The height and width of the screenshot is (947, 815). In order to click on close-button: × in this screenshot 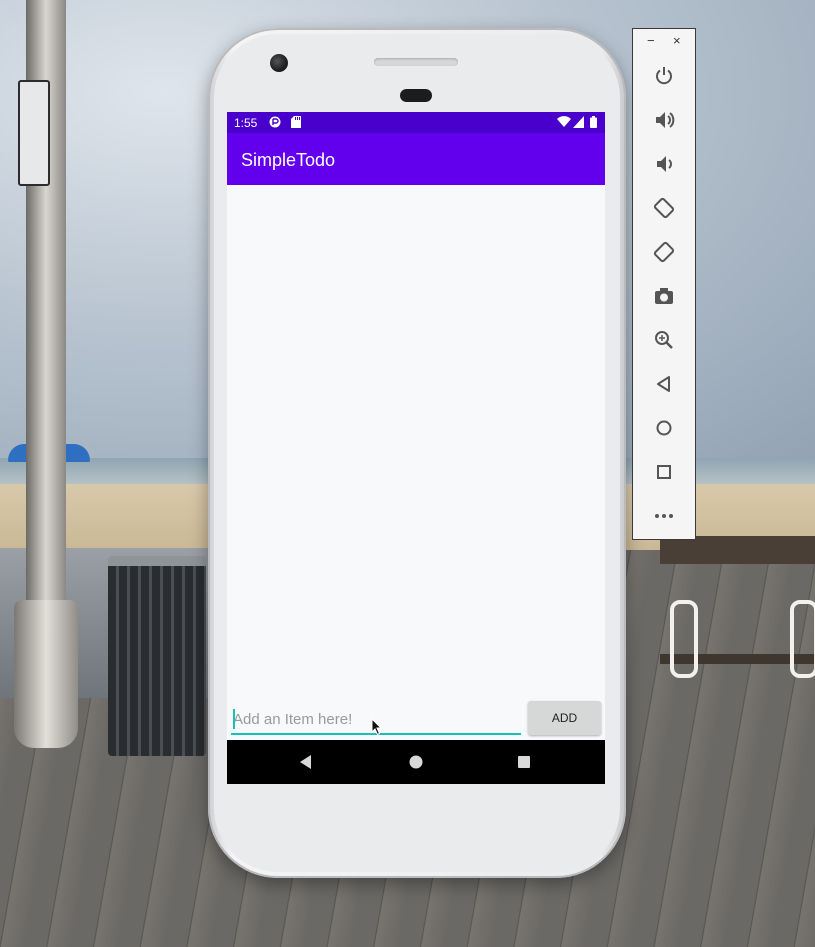, I will do `click(677, 40)`.